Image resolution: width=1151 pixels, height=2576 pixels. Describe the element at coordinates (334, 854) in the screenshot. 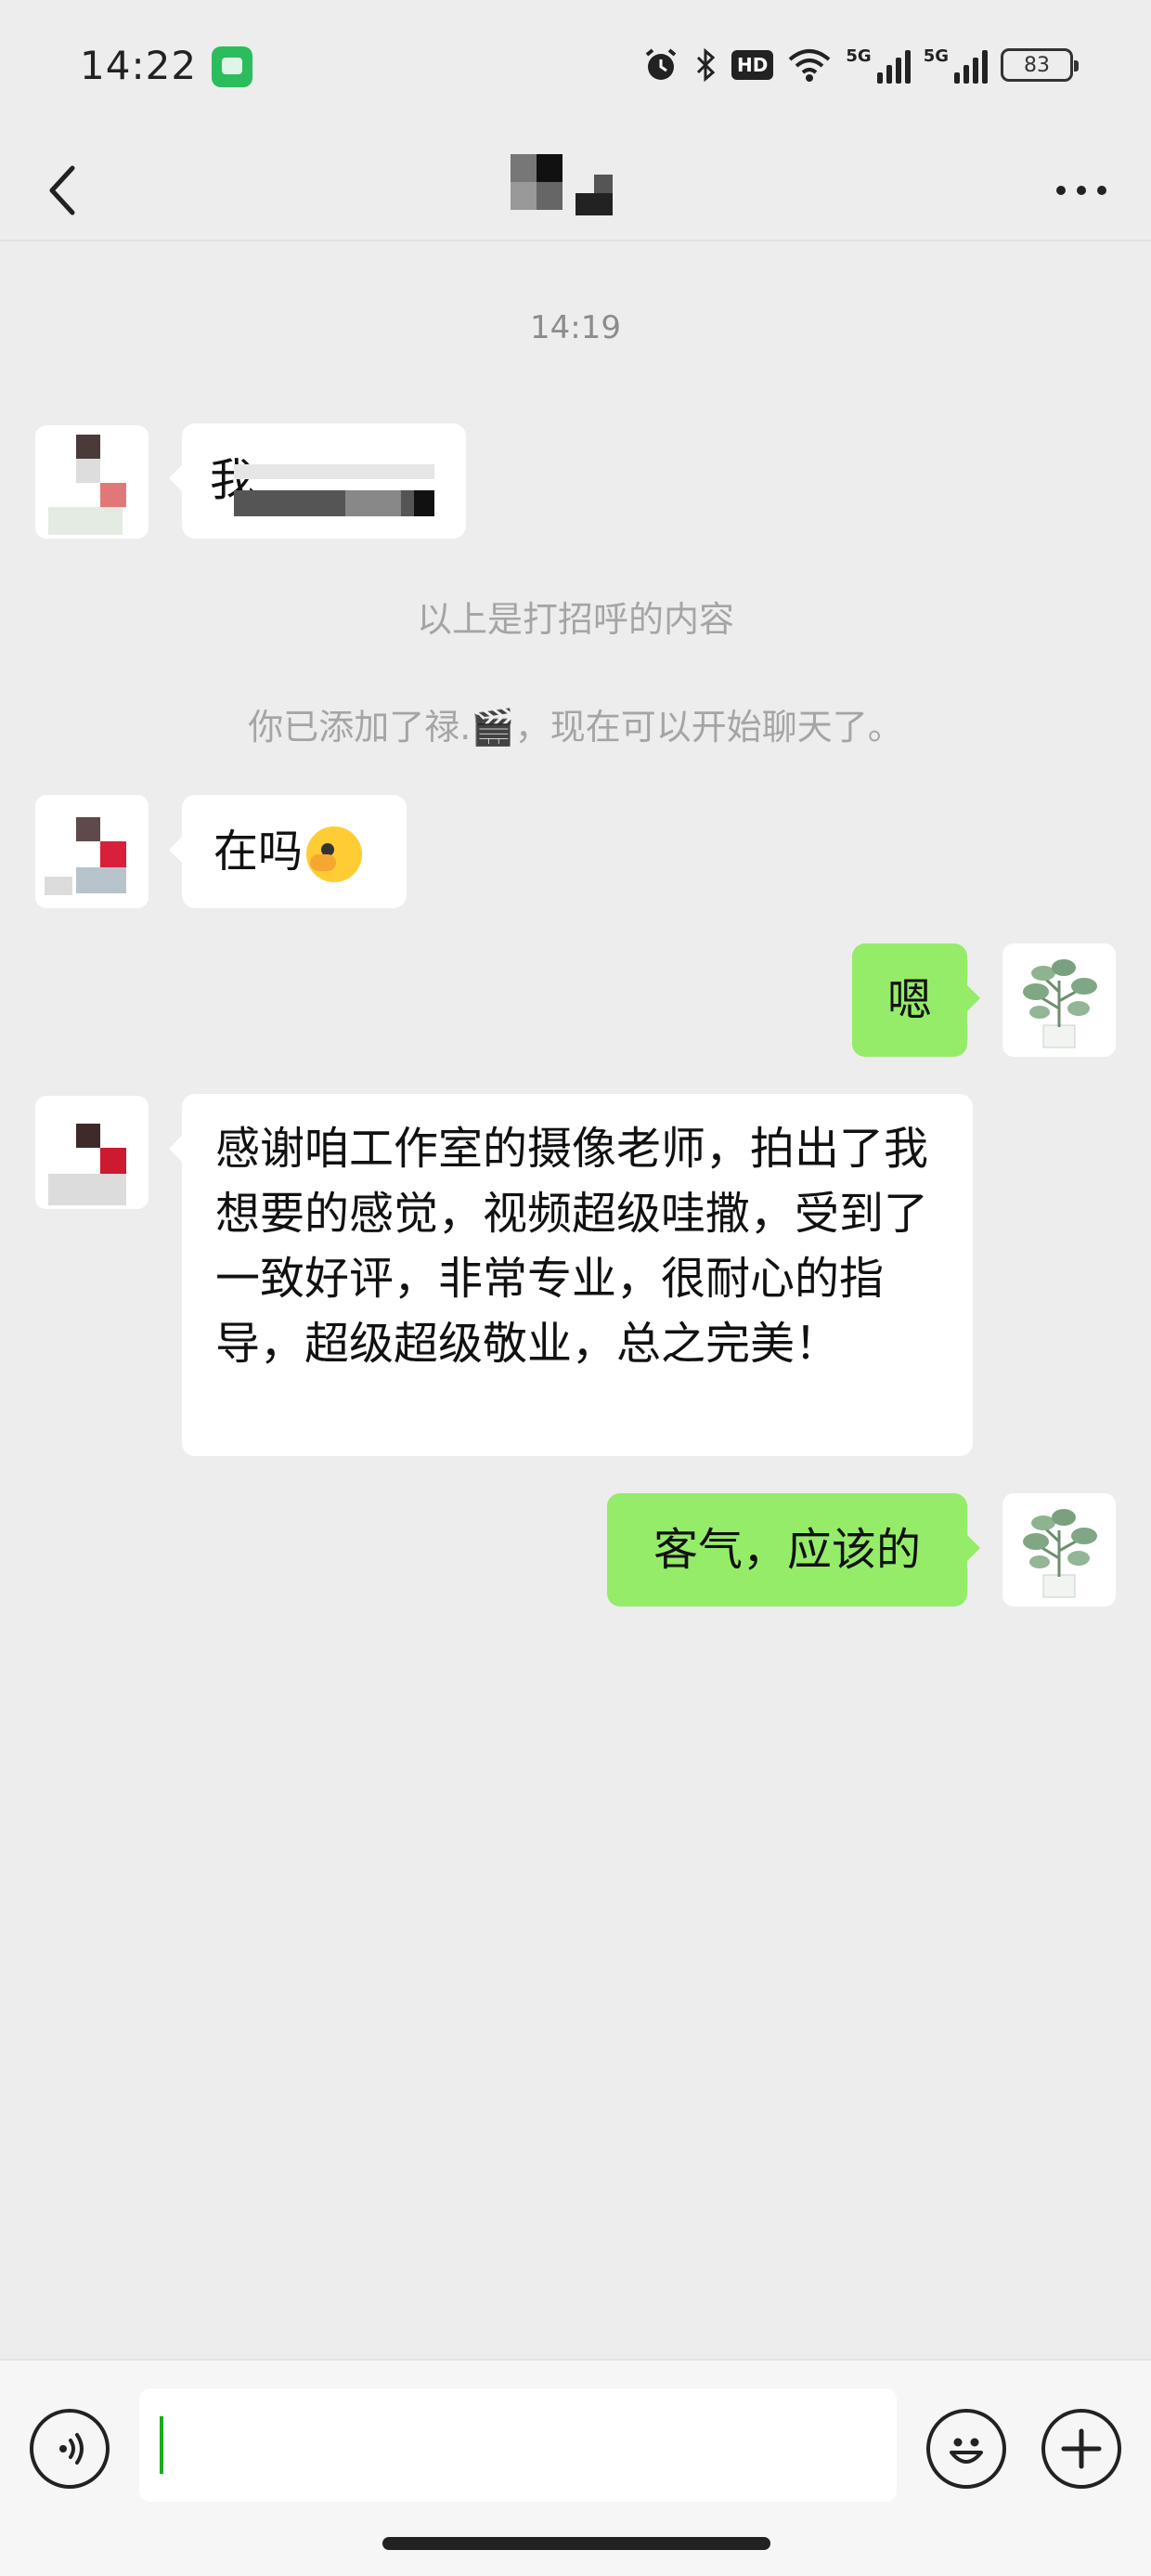

I see `sly-face-emoji` at that location.